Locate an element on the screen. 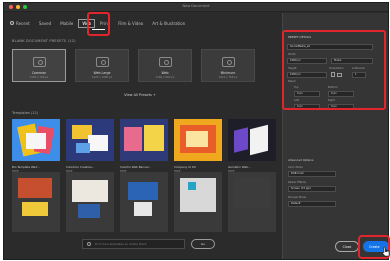  tab-mobile: Mobile is located at coordinates (66, 23).